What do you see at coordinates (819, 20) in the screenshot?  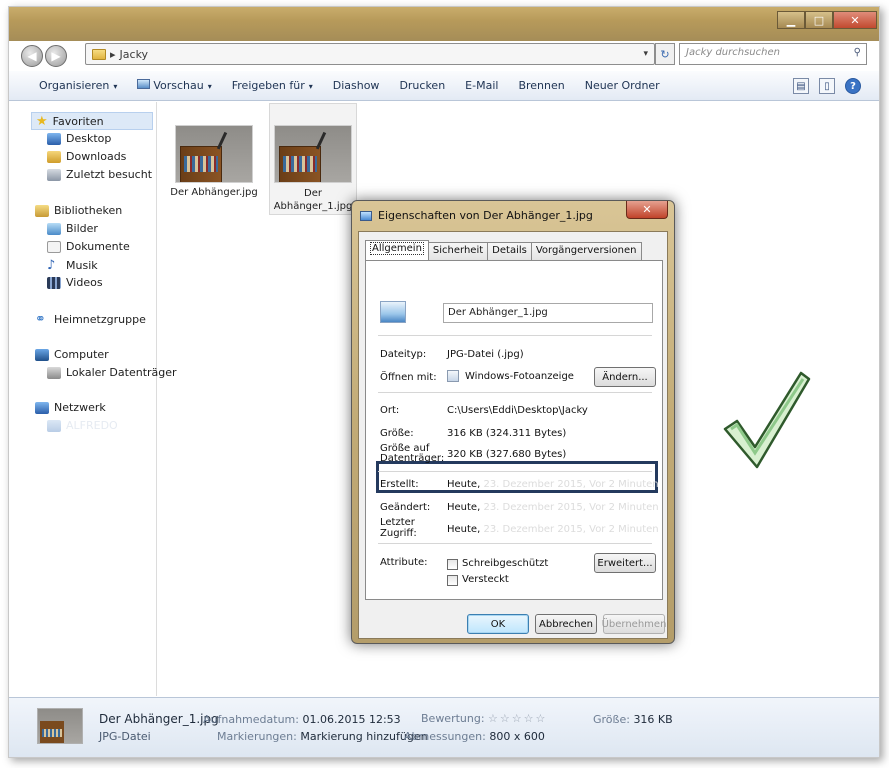 I see `maximize-button: □` at bounding box center [819, 20].